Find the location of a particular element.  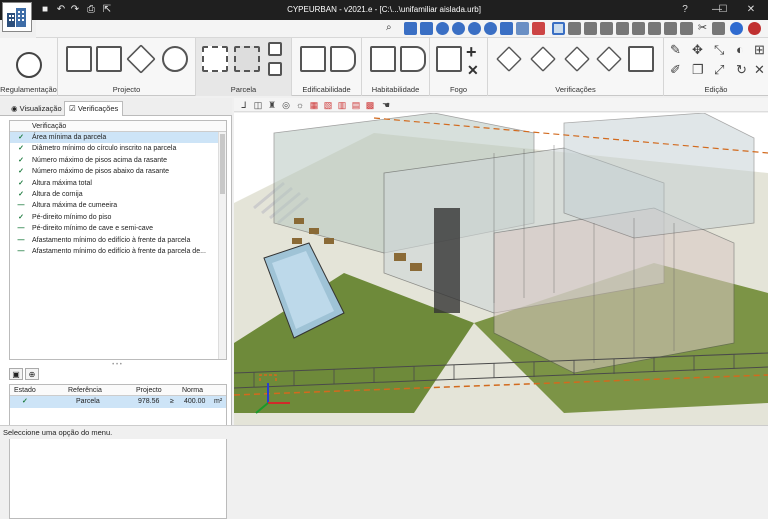

globe-icon is located at coordinates (736, 28).